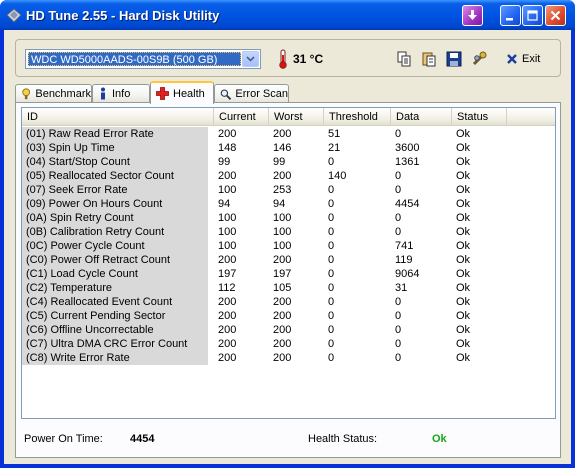 The image size is (575, 468). What do you see at coordinates (288, 204) in the screenshot?
I see `table-row: (09) Power On Hours Count 94 94 0 4454 Ok` at bounding box center [288, 204].